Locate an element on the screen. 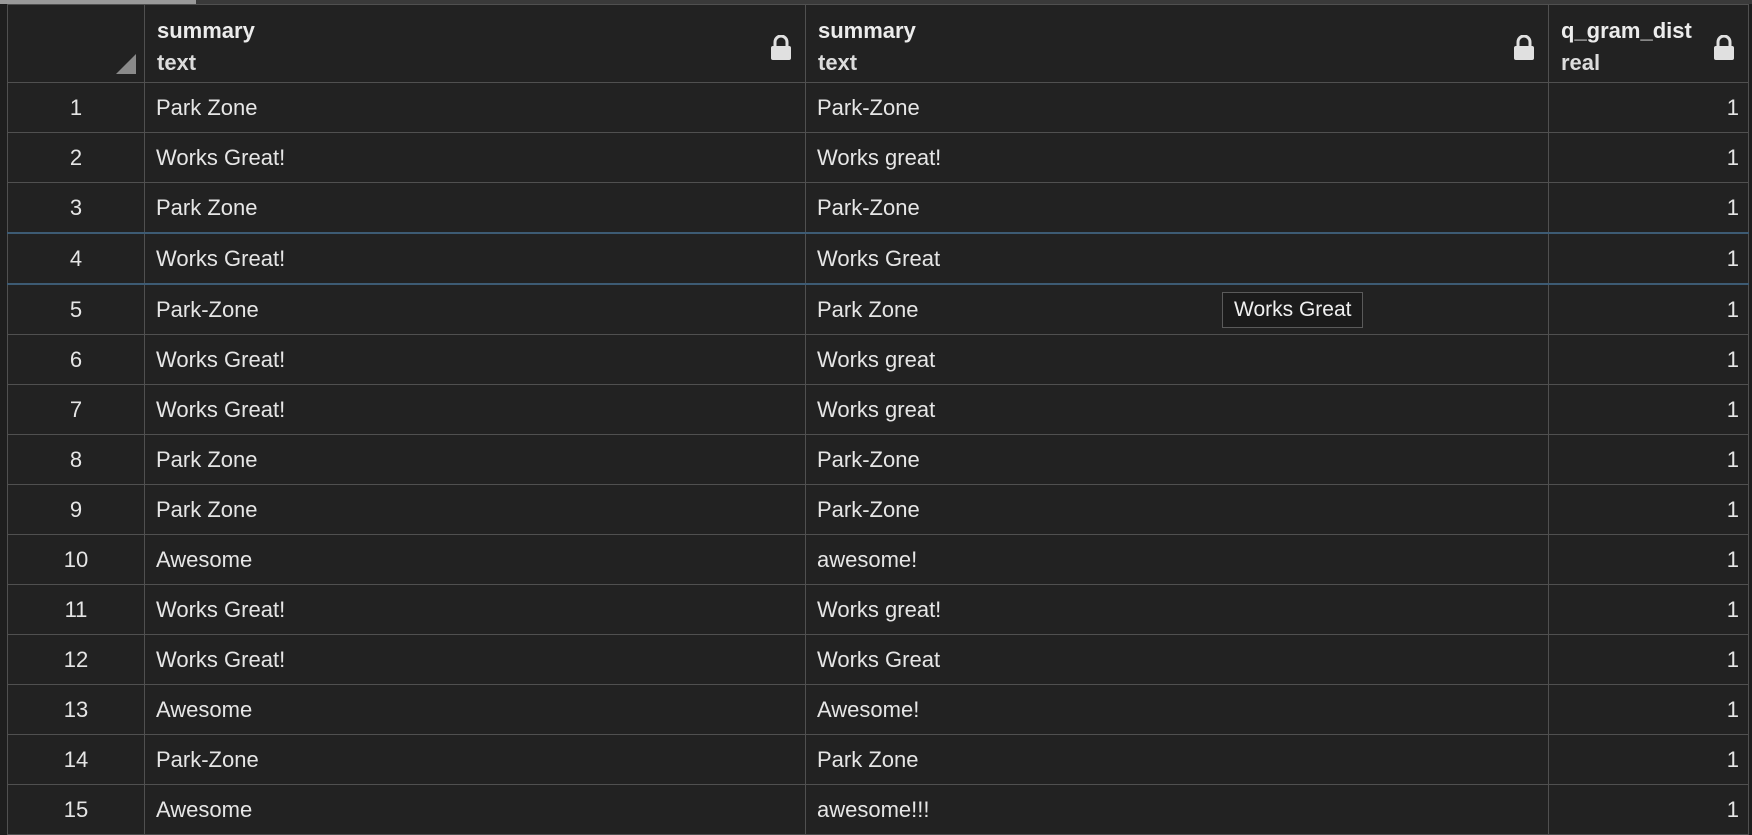 The image size is (1752, 835). cell-summary-2: awesome! is located at coordinates (1177, 559).